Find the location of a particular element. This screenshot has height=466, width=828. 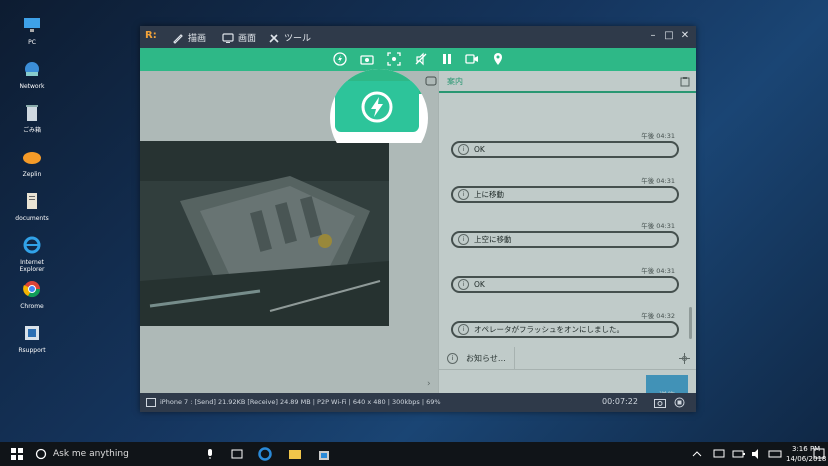

search-icon is located at coordinates (41, 454).